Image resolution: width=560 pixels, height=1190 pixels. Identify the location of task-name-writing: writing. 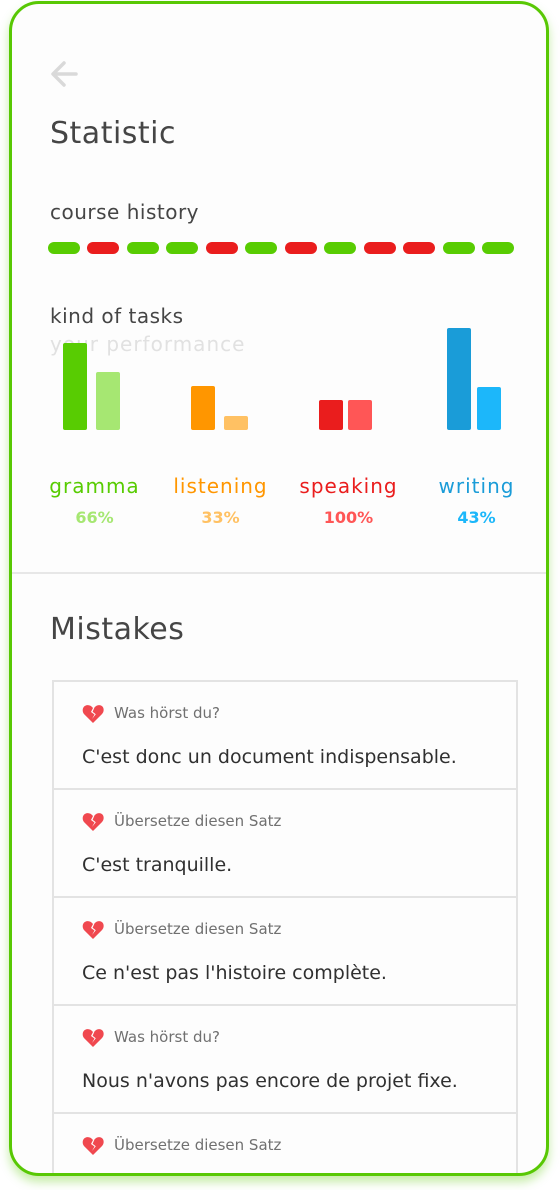
(476, 486).